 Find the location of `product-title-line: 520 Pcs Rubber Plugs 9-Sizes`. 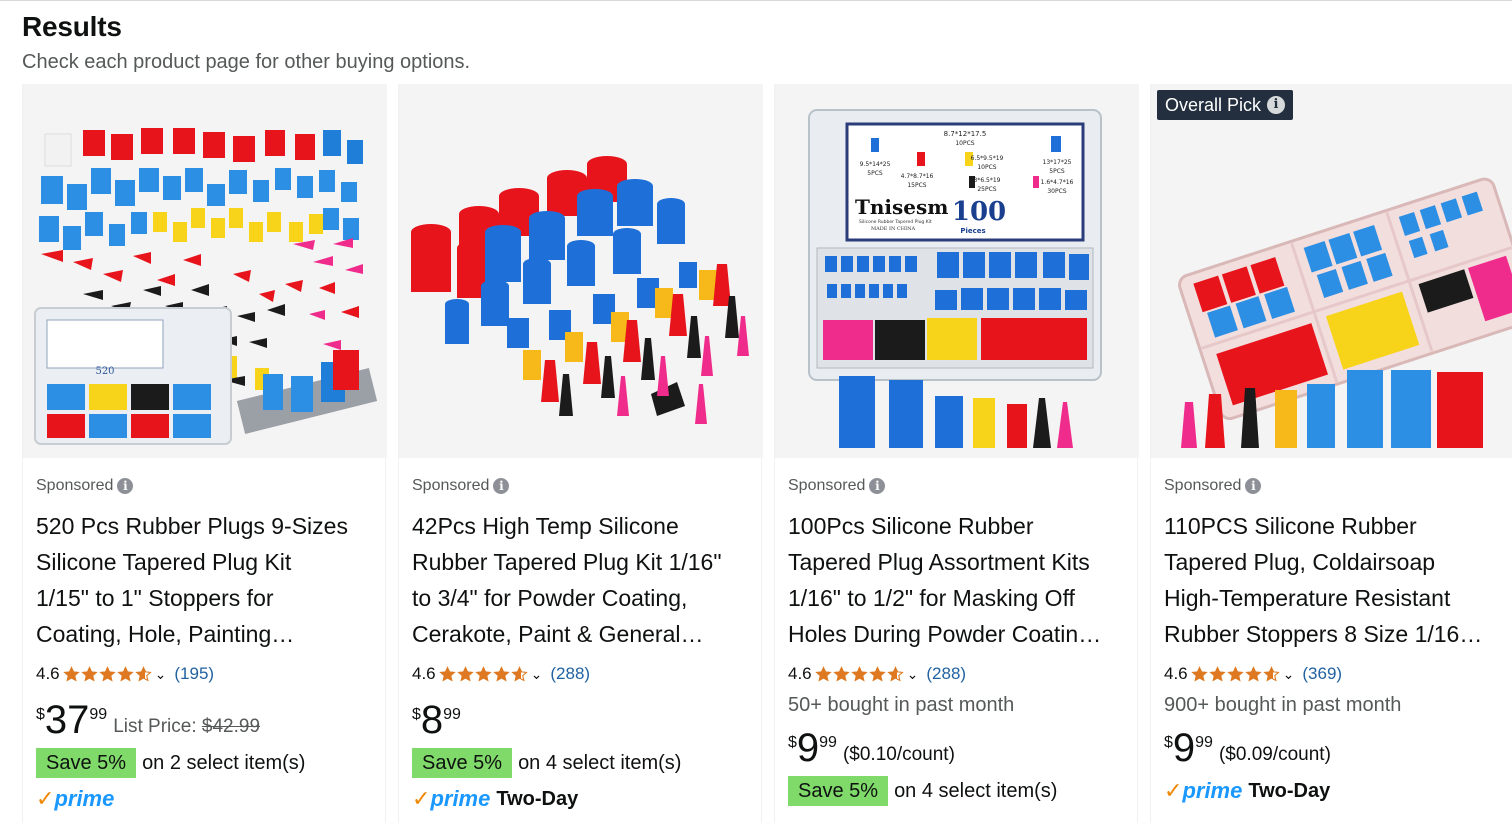

product-title-line: 520 Pcs Rubber Plugs 9-Sizes is located at coordinates (192, 526).